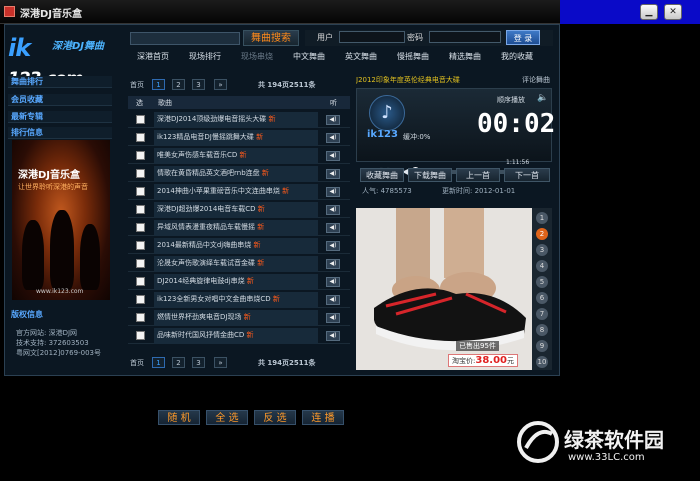  I want to click on invert-select-button: 反 选, so click(275, 417).